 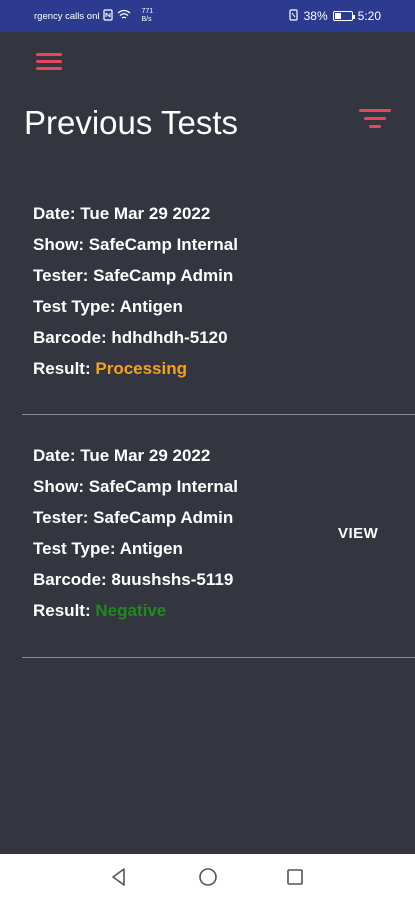 I want to click on test-result: Result: Processing, so click(x=135, y=372).